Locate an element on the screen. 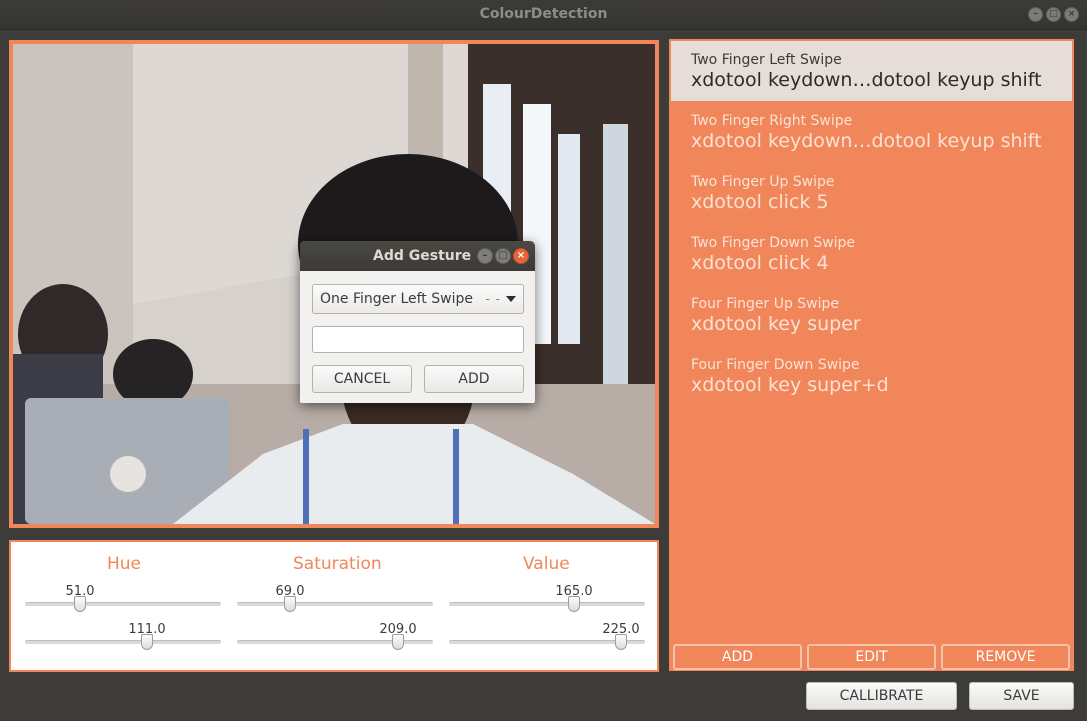 This screenshot has height=721, width=1087. add-gesture-button: ADD is located at coordinates (737, 657).